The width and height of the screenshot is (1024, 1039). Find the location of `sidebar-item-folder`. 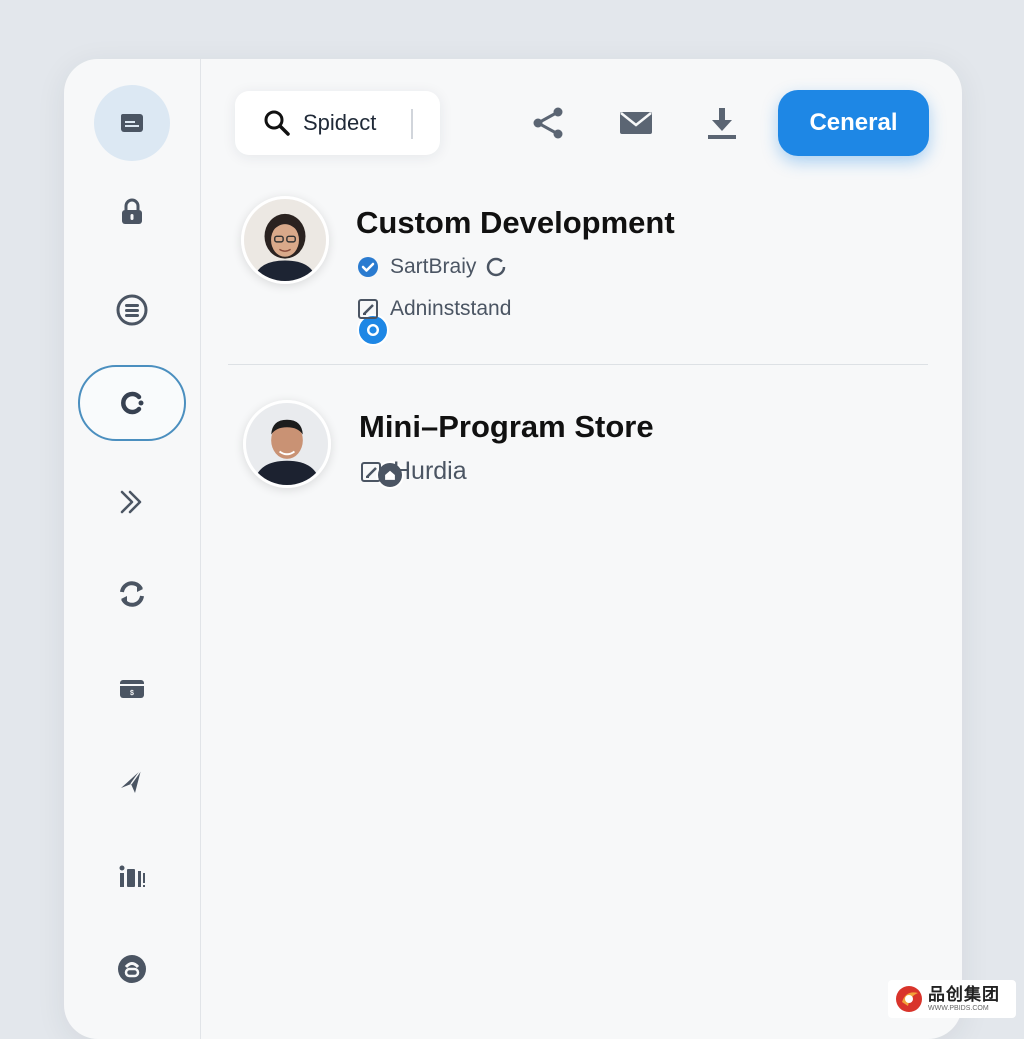

sidebar-item-folder is located at coordinates (132, 123).